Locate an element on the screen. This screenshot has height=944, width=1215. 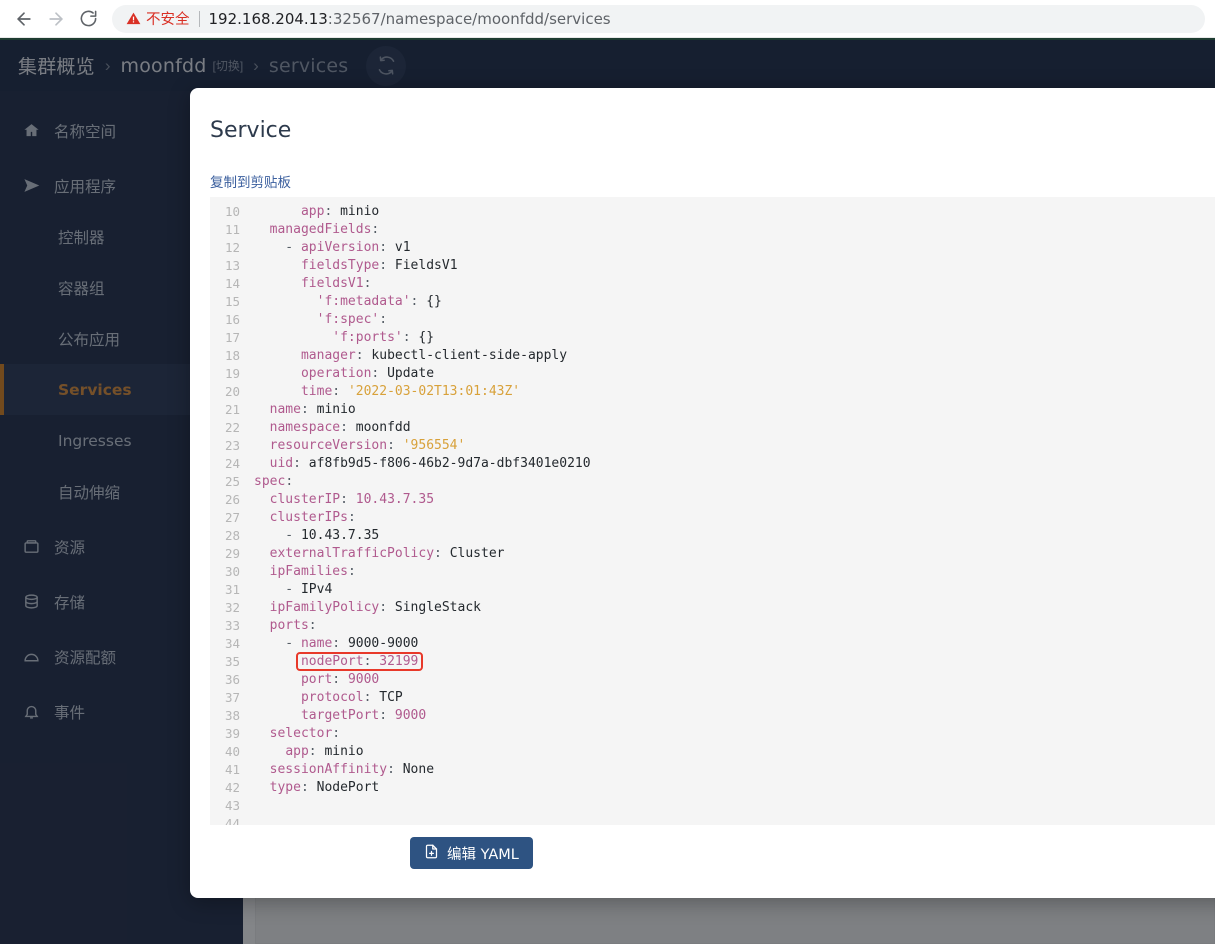
yaml-line-content: operation: Update is located at coordinates (367, 373).